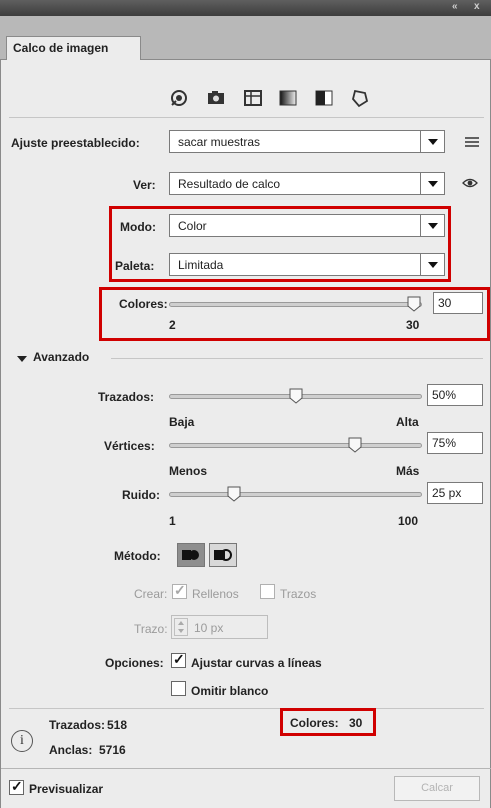 The height and width of the screenshot is (808, 491). Describe the element at coordinates (307, 183) in the screenshot. I see `view-select: Resultado de calco` at that location.